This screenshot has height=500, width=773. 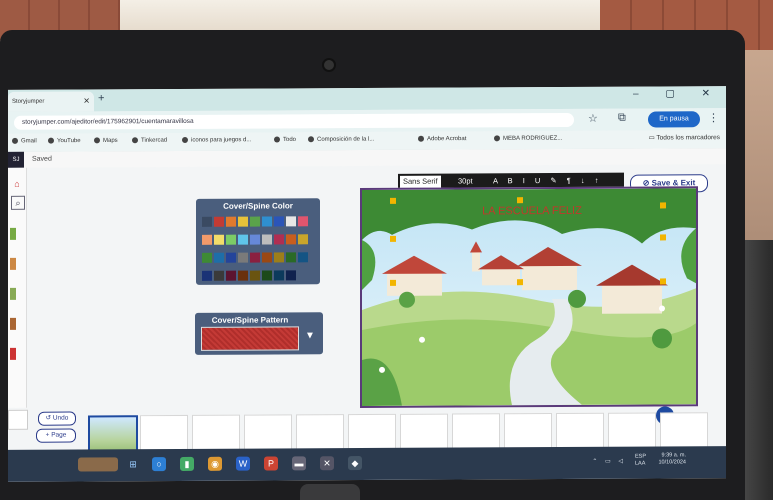 I want to click on extensions-icon: ⧉, so click(x=622, y=118).